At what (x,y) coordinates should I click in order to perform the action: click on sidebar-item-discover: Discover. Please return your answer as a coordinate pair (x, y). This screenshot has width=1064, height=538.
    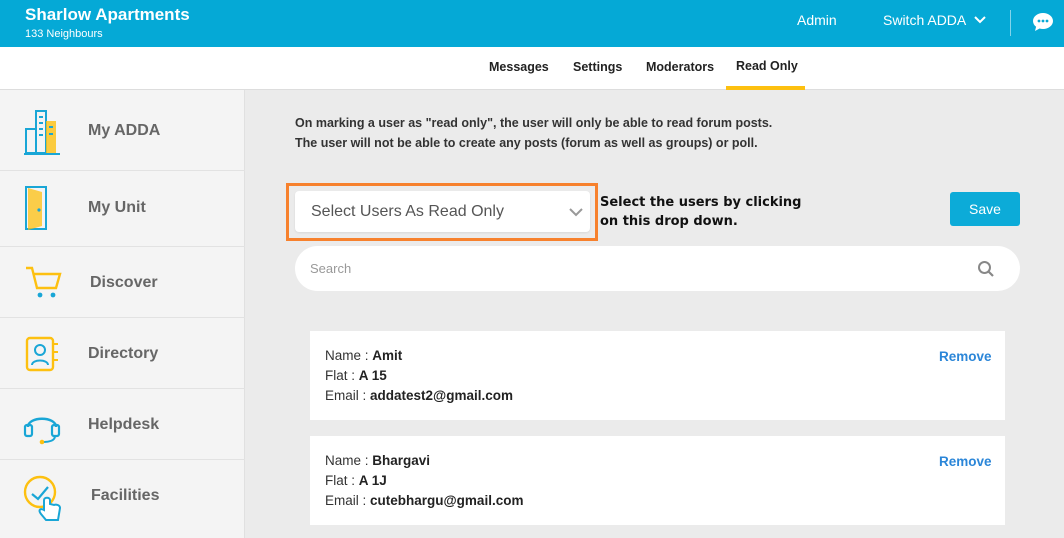
    Looking at the image, I should click on (122, 282).